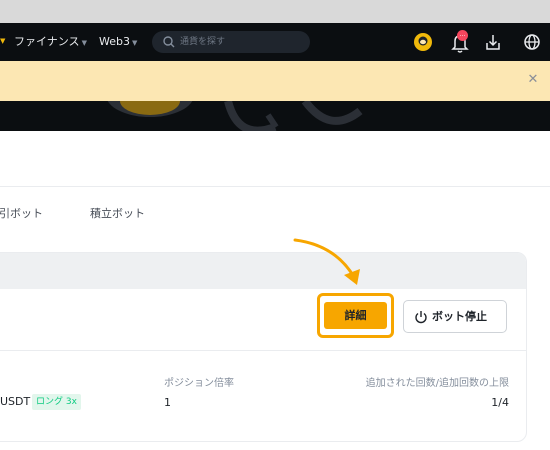 The image size is (550, 450). I want to click on menu-caret-icon: ▼, so click(2, 41).